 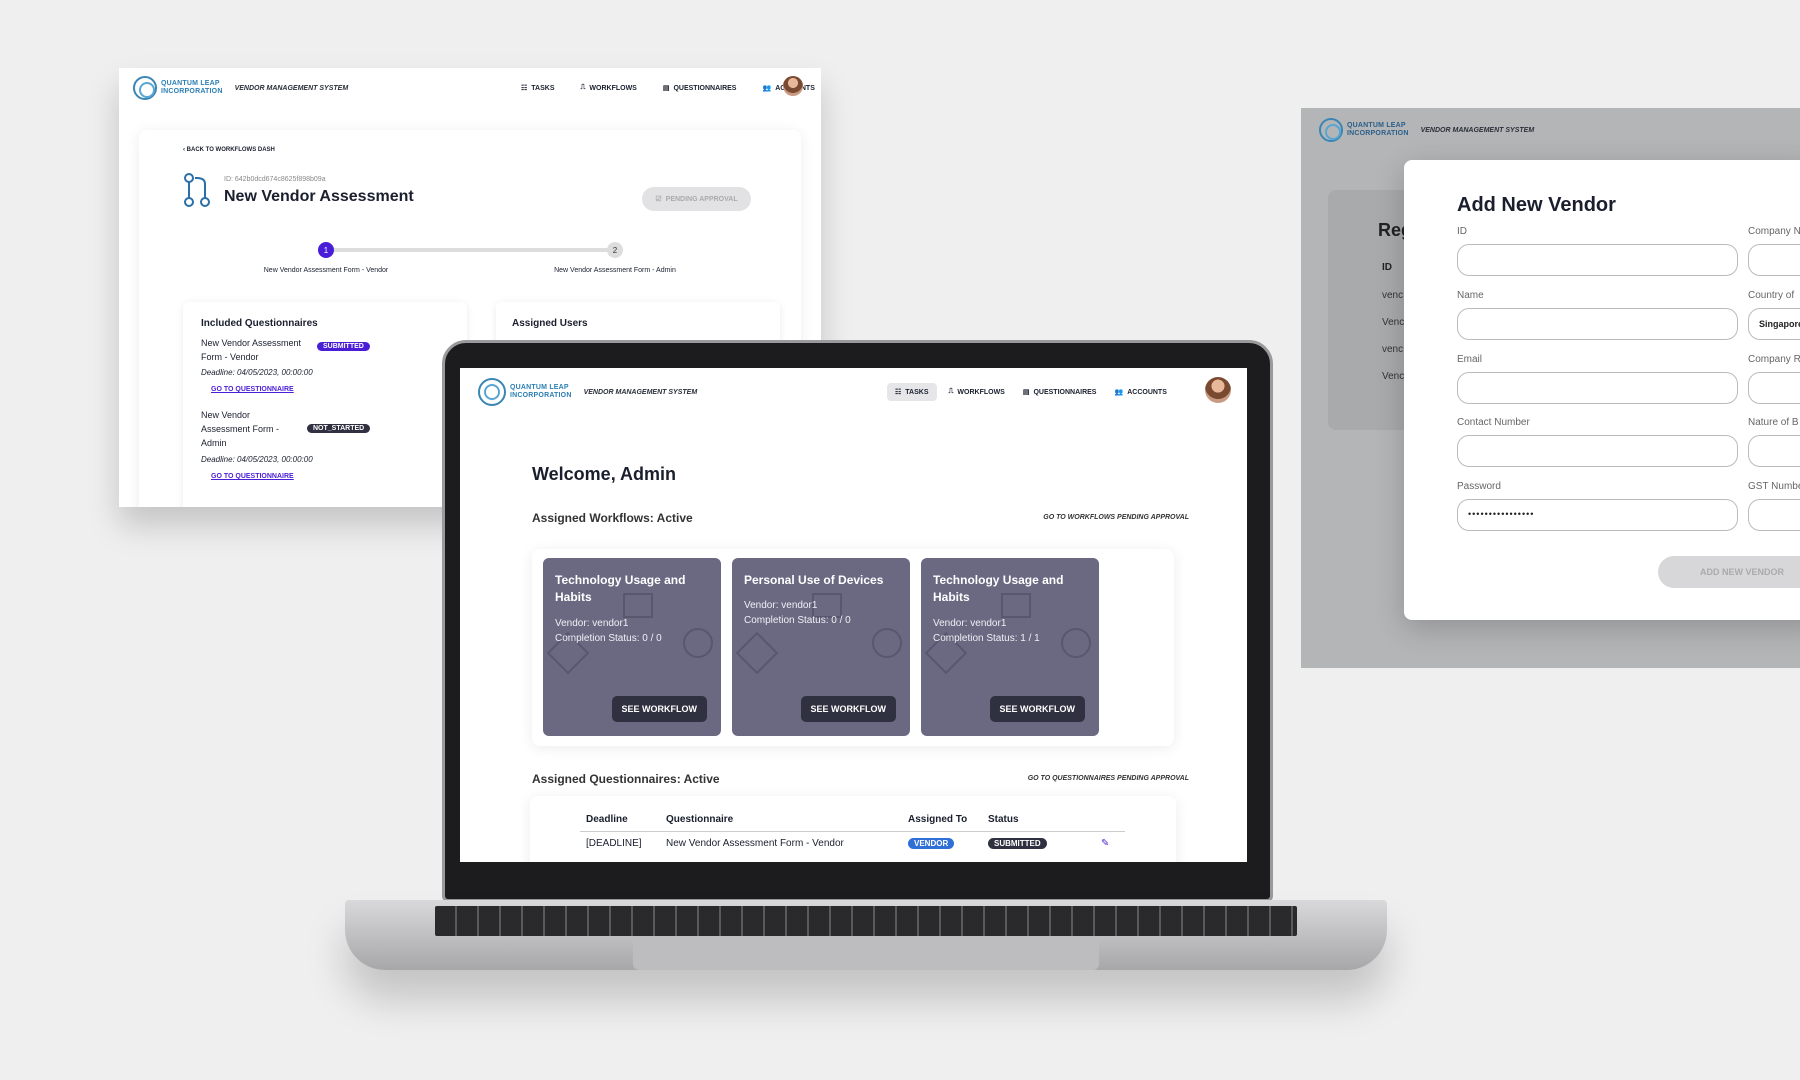 What do you see at coordinates (1774, 451) in the screenshot?
I see `nature-of-business-field` at bounding box center [1774, 451].